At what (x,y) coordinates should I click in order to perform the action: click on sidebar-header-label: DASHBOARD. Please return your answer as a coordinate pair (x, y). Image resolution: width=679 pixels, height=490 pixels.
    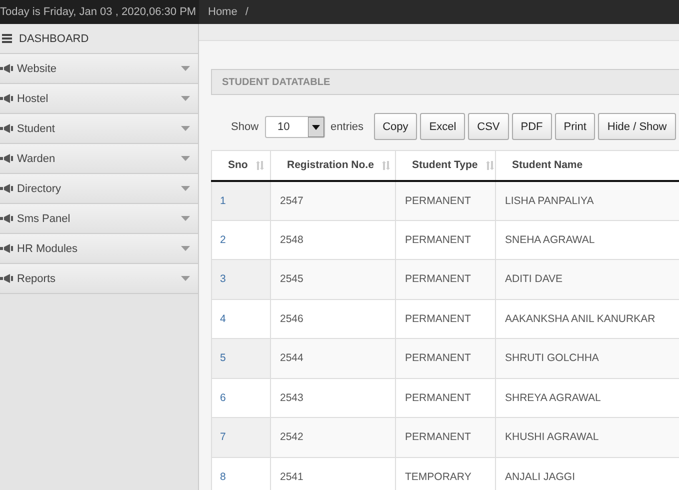
    Looking at the image, I should click on (54, 38).